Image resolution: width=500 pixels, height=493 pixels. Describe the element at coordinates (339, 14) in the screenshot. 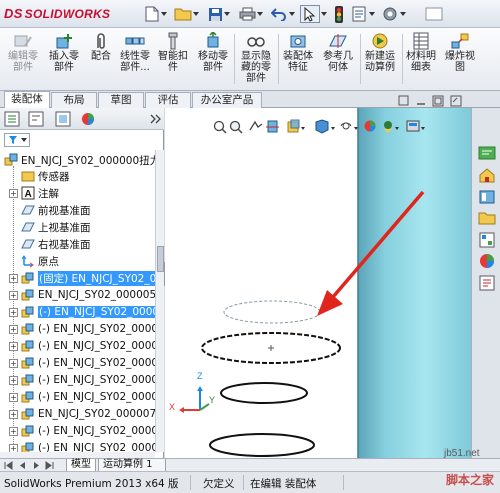

I see `rebuild-traffic-light-icon` at that location.